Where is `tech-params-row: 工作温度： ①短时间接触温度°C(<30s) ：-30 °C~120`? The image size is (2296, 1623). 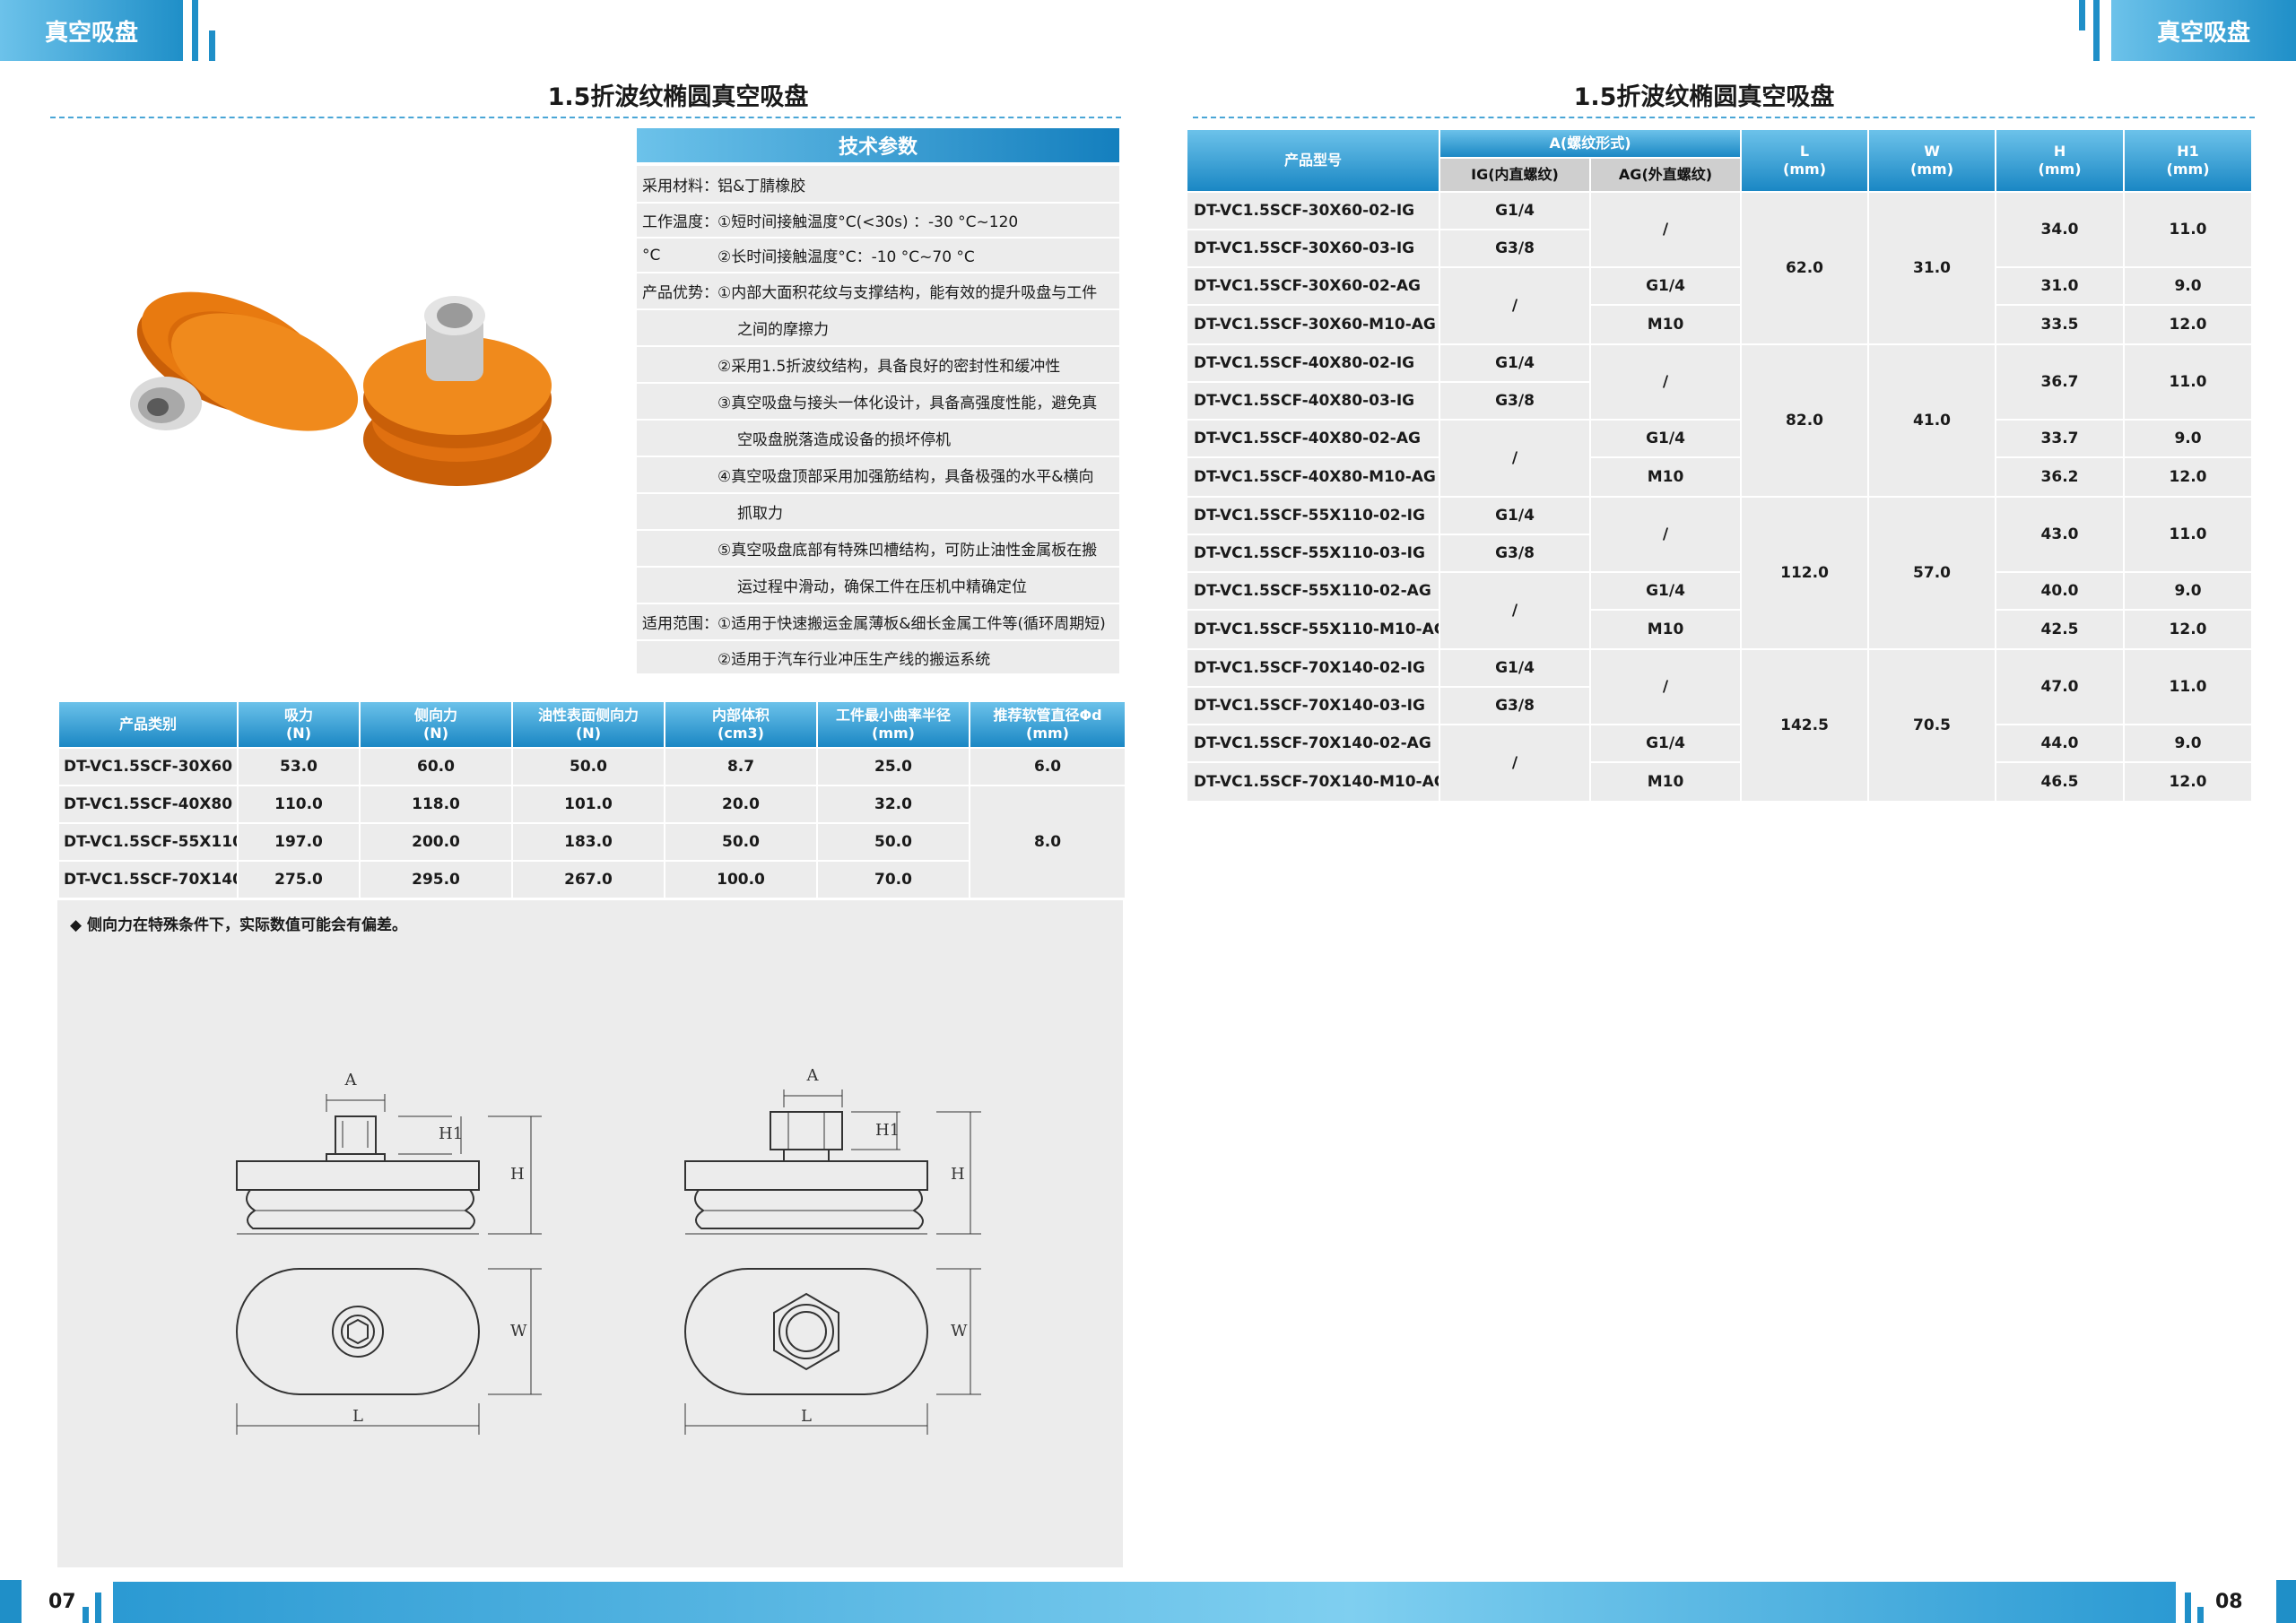 tech-params-row: 工作温度： ①短时间接触温度°C(<30s) ：-30 °C~120 is located at coordinates (878, 221).